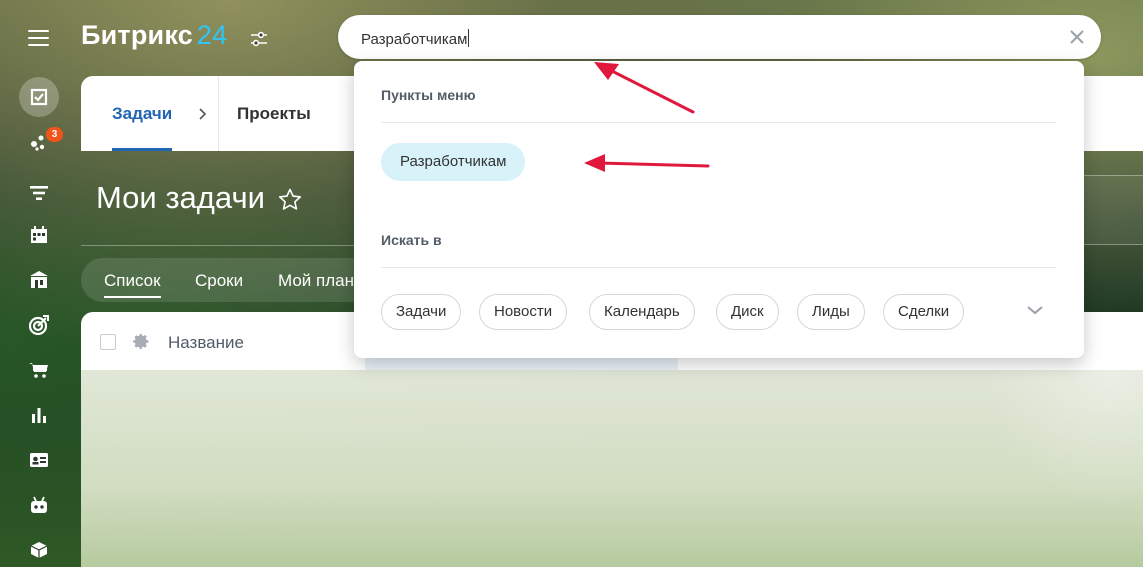 The image size is (1143, 567). I want to click on cart-icon, so click(39, 370).